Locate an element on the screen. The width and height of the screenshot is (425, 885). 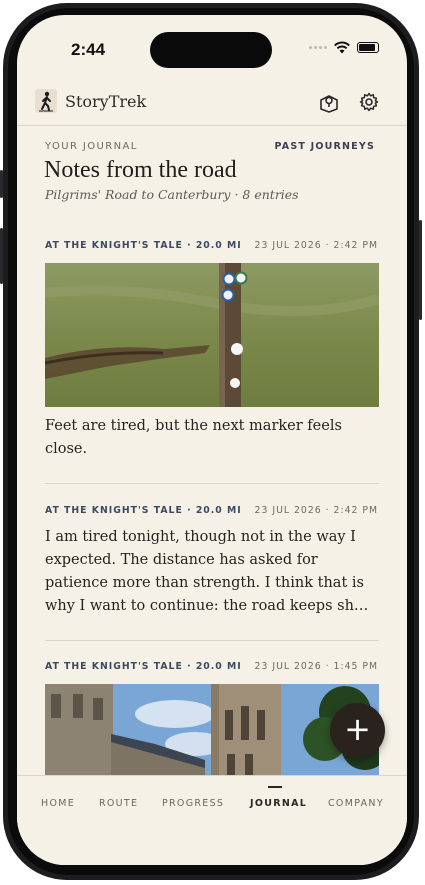
page-title: Notes from the road is located at coordinates (140, 170).